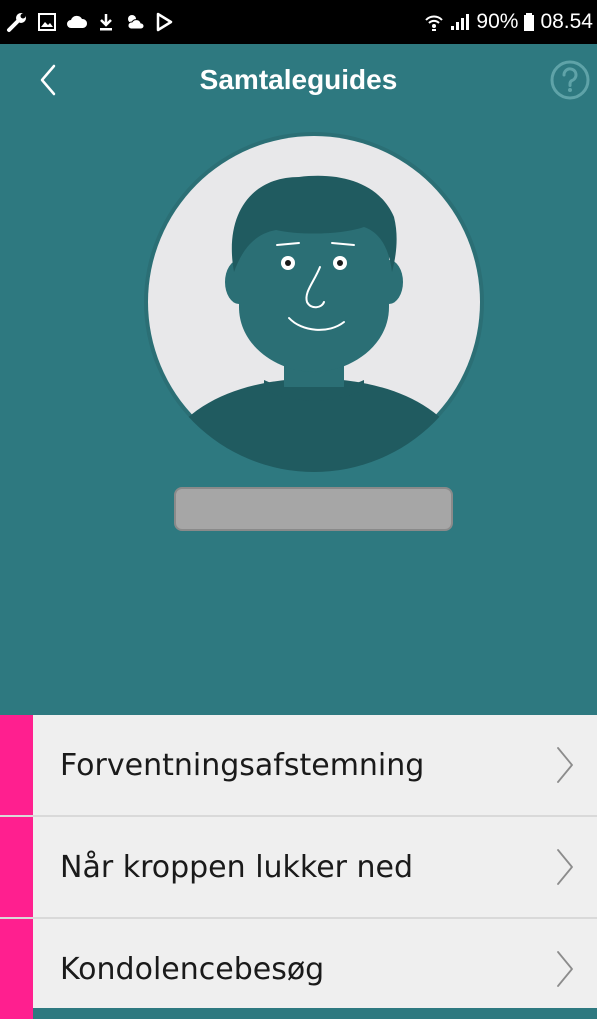 The image size is (597, 1019). I want to click on battery-icon, so click(529, 22).